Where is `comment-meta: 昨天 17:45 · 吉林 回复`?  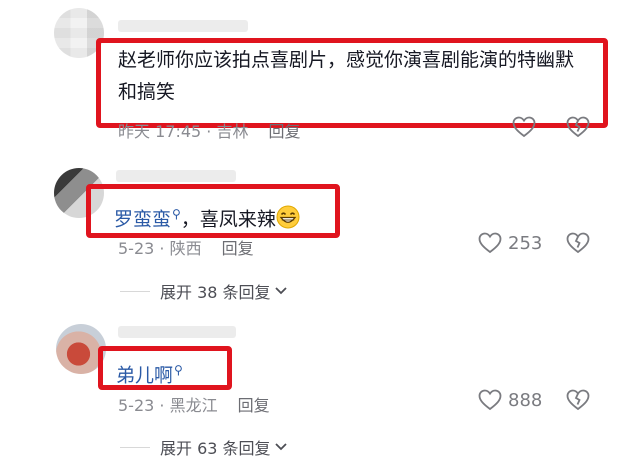 comment-meta: 昨天 17:45 · 吉林 回复 is located at coordinates (209, 130).